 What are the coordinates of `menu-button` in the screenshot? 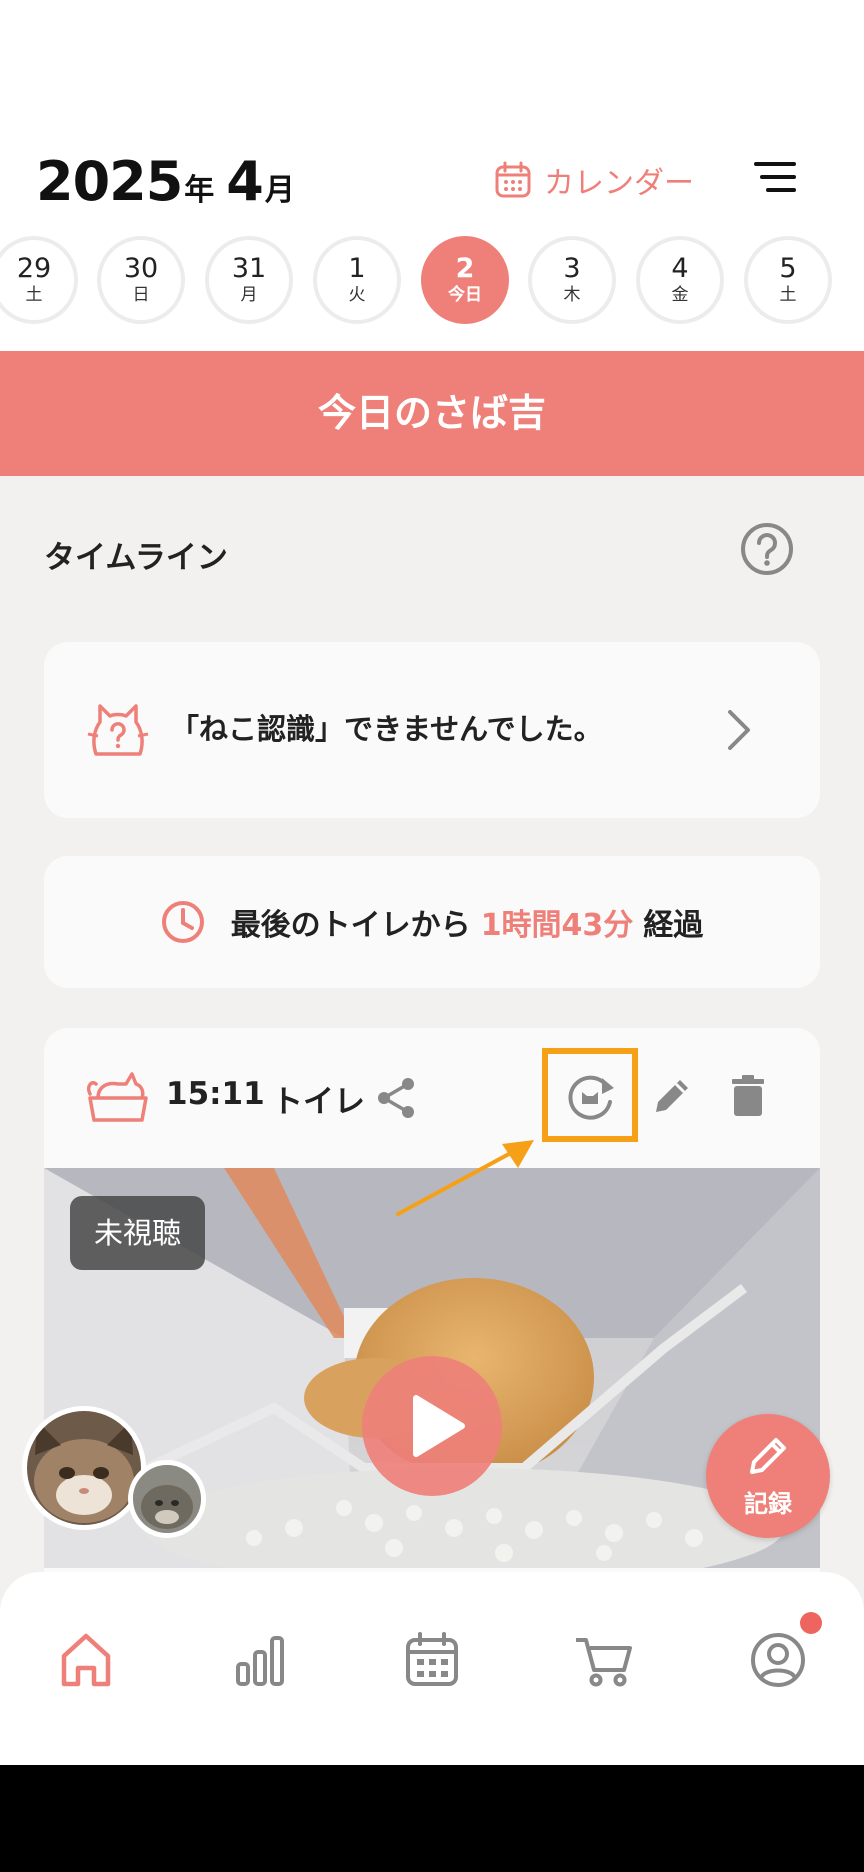 It's located at (776, 178).